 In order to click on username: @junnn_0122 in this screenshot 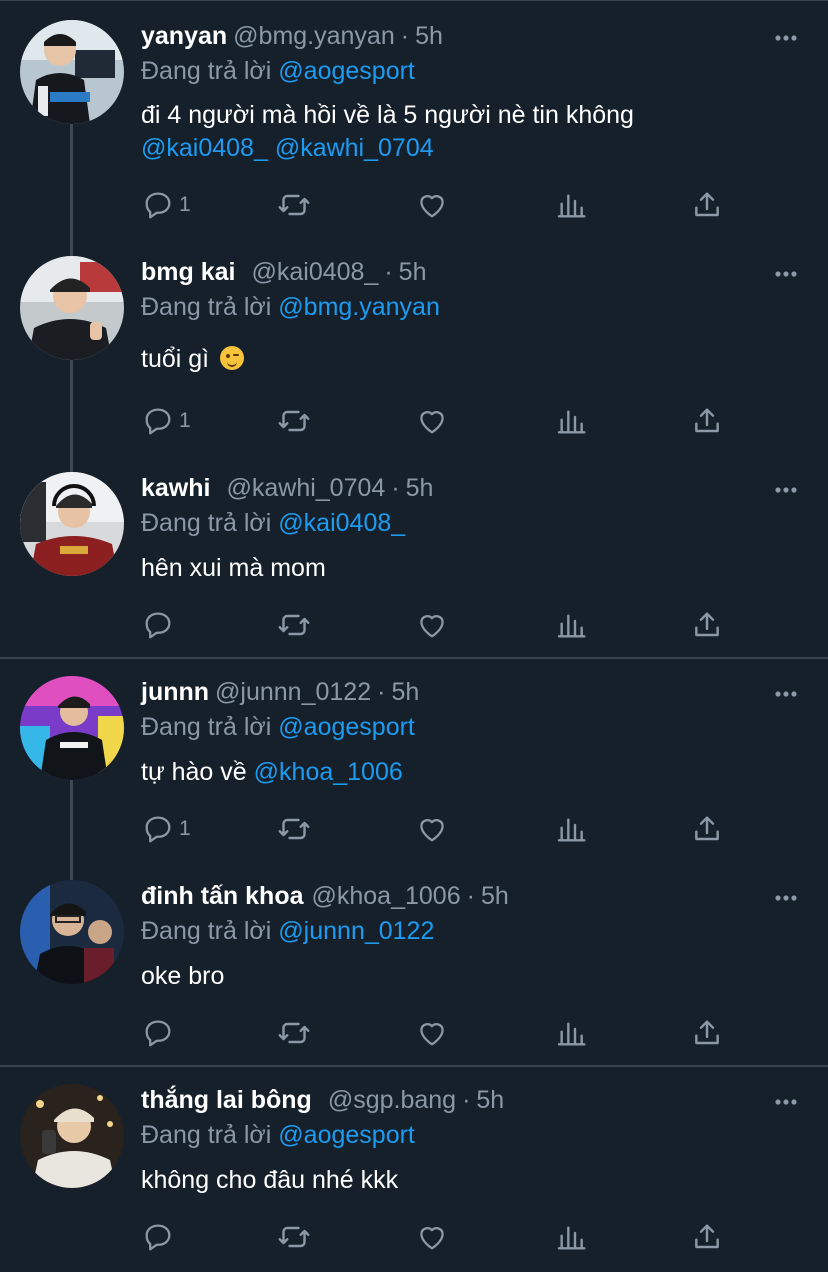, I will do `click(293, 692)`.